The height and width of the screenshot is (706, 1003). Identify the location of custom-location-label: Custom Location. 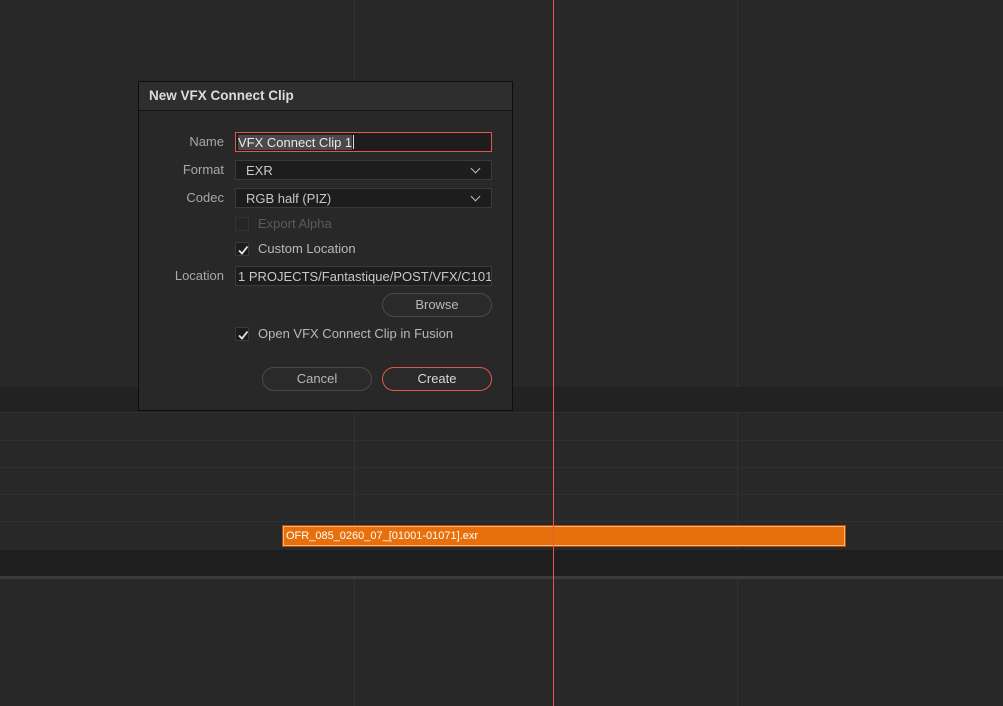
(307, 248).